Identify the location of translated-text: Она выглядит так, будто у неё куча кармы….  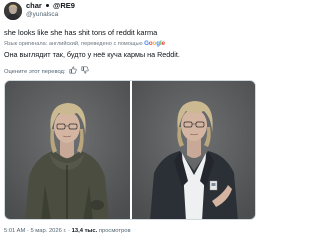
(92, 54).